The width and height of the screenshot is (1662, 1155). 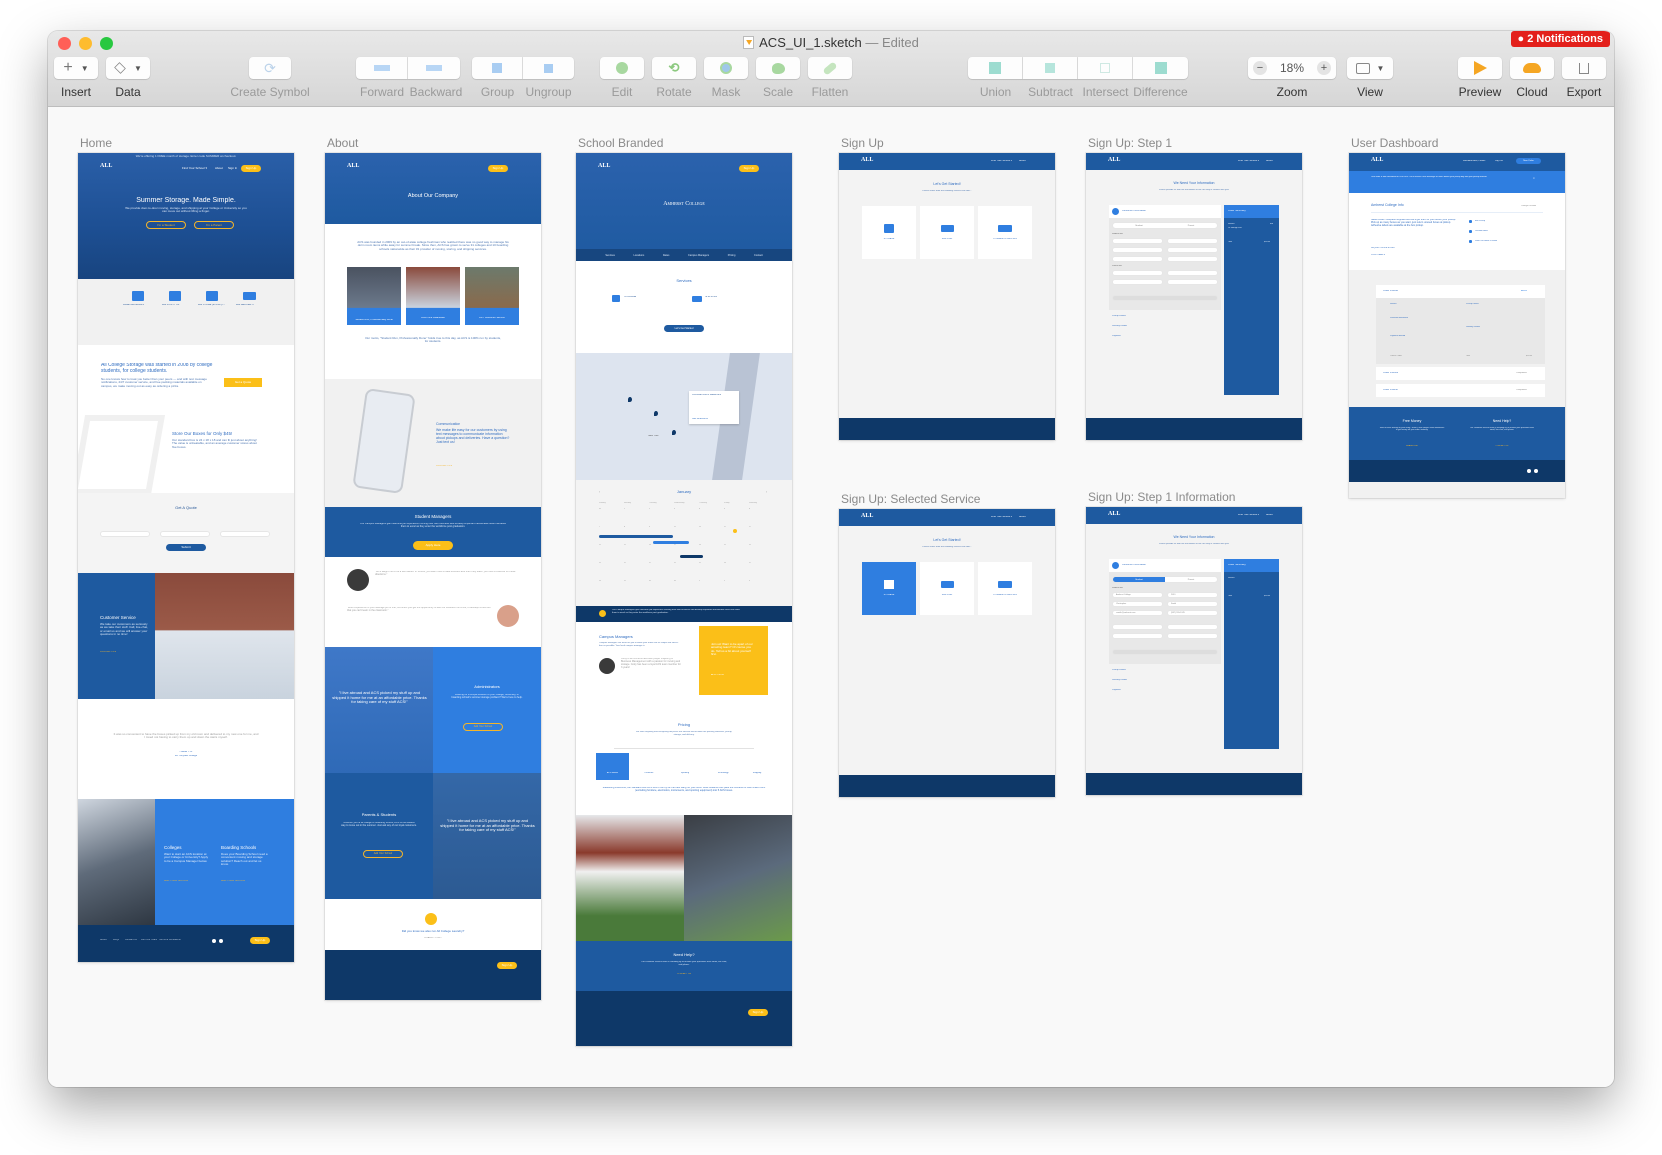 What do you see at coordinates (700, 419) in the screenshot?
I see `directions-link: Get Directions` at bounding box center [700, 419].